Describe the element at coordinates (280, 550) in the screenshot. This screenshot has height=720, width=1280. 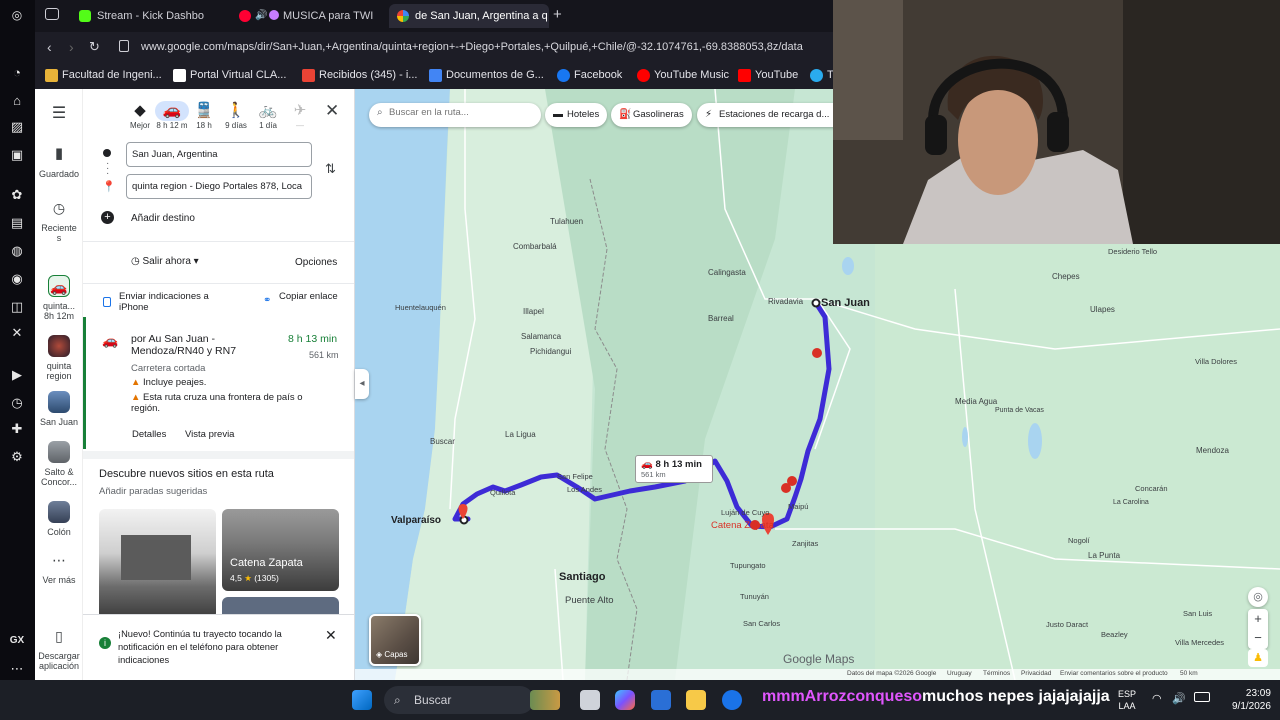
I see `place-card-catena: Catena Zapata 4,5 ★ (1305)` at that location.